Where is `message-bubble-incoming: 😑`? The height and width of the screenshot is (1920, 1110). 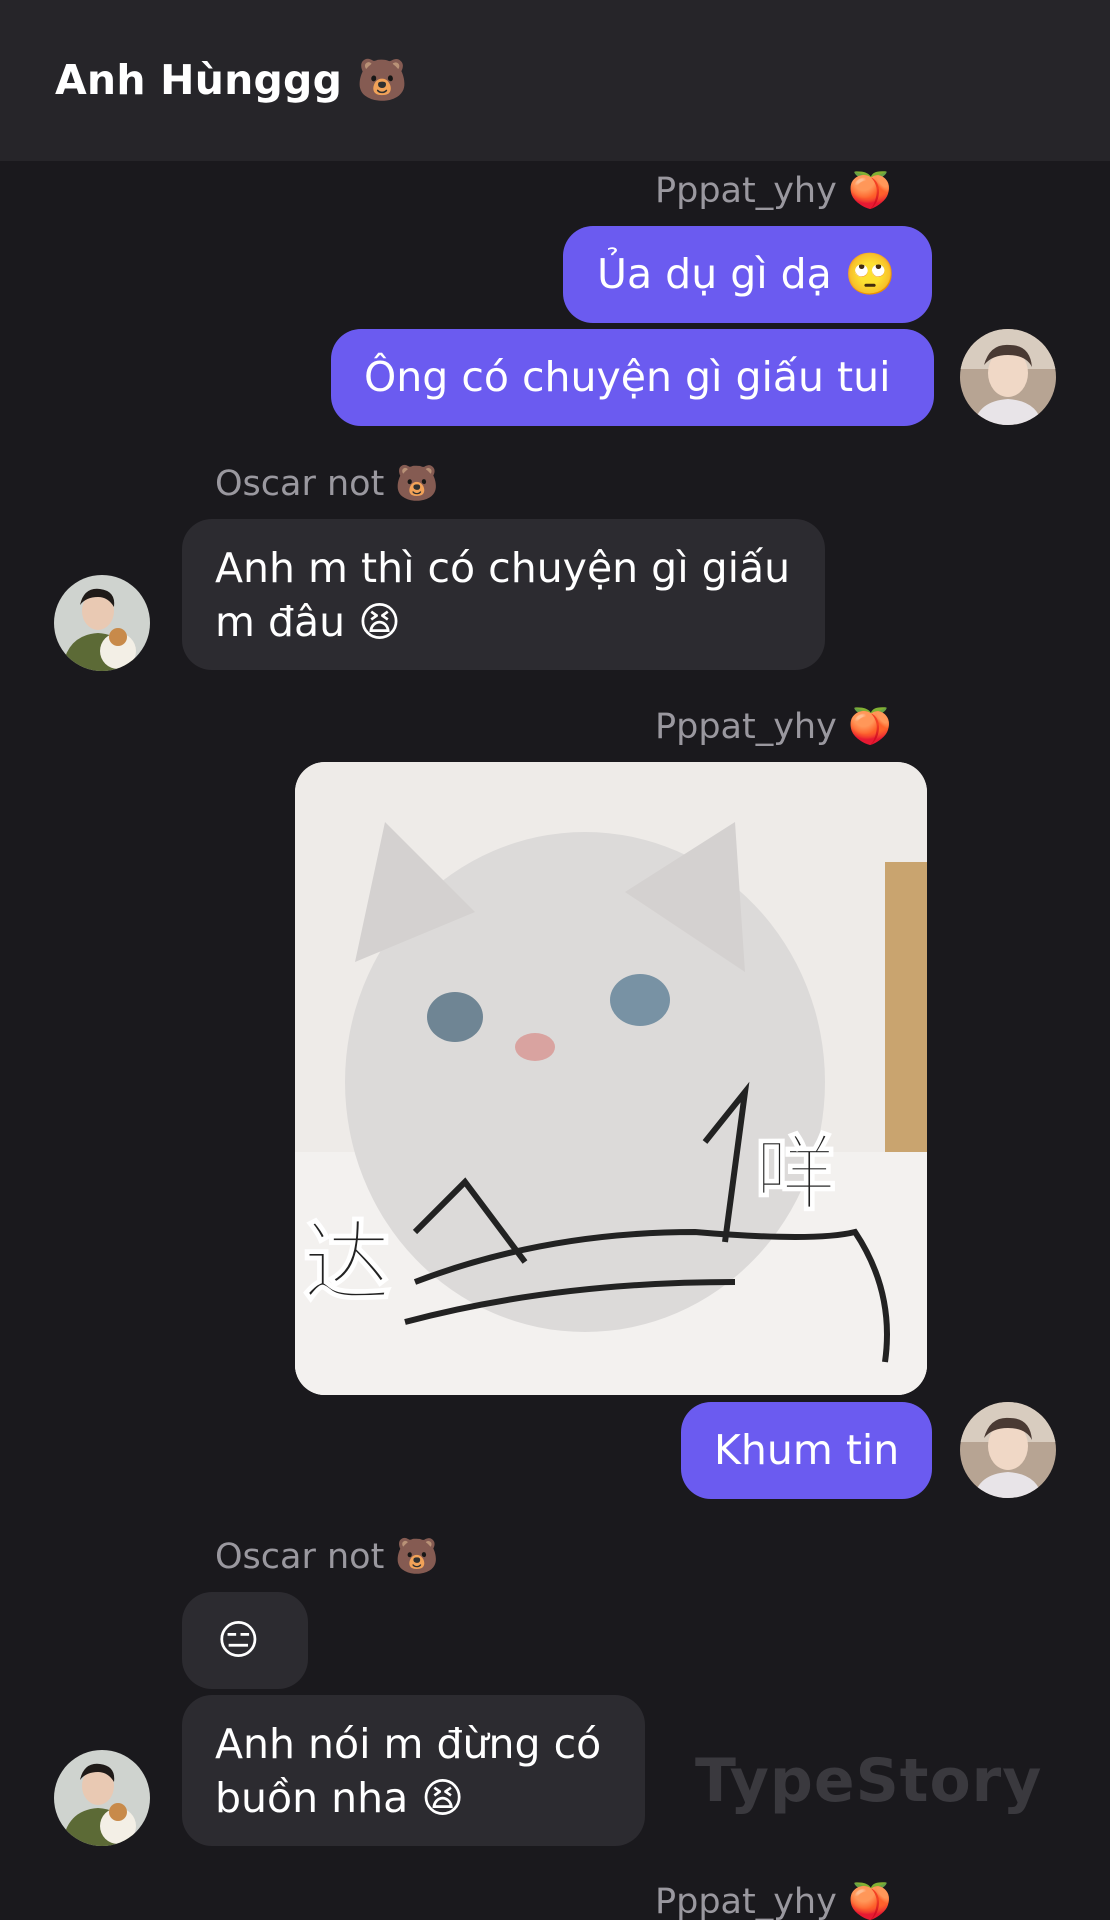
message-bubble-incoming: 😑 is located at coordinates (245, 1640).